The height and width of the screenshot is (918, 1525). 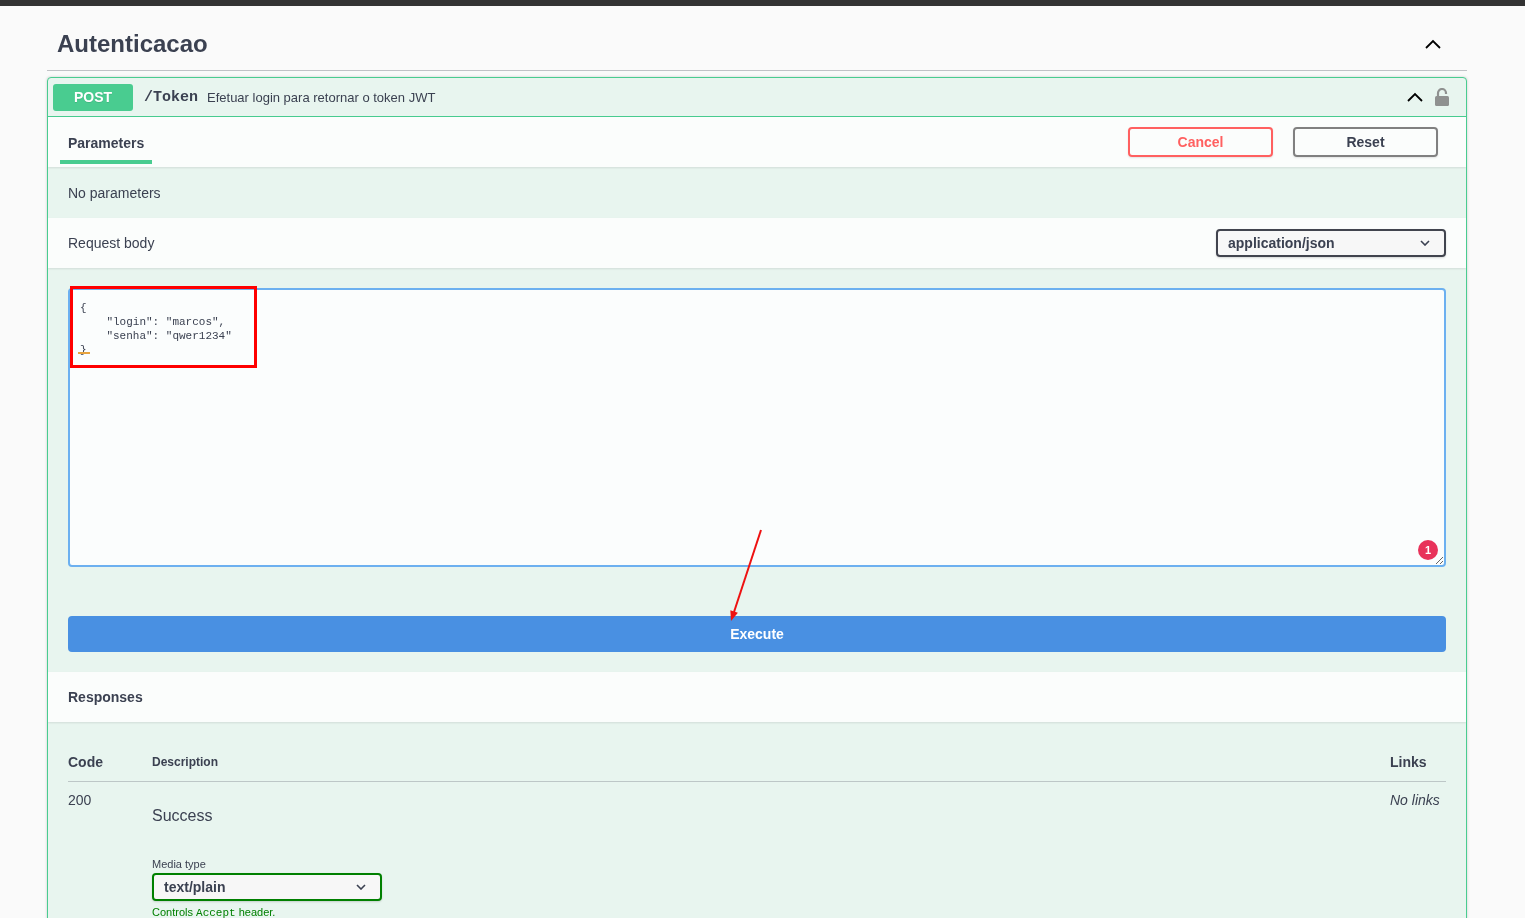 What do you see at coordinates (1331, 243) in the screenshot?
I see `content-type-select: application/json` at bounding box center [1331, 243].